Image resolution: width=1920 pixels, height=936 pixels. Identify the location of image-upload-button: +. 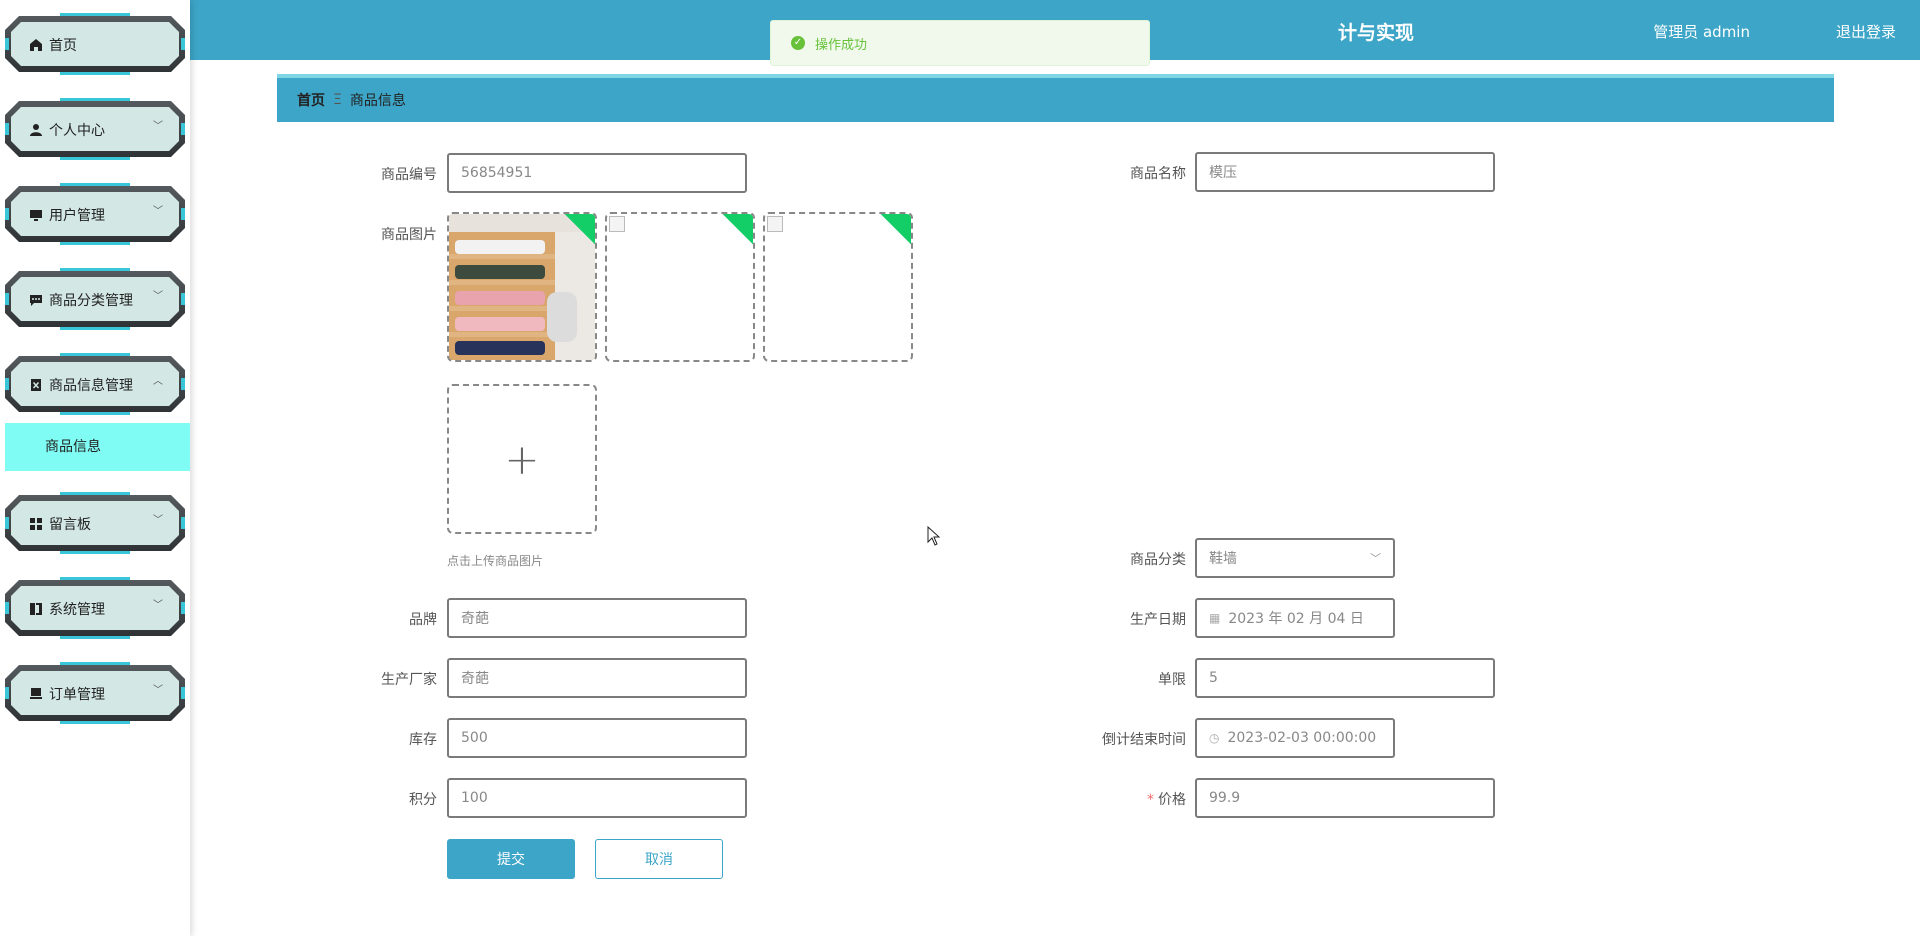
(522, 459).